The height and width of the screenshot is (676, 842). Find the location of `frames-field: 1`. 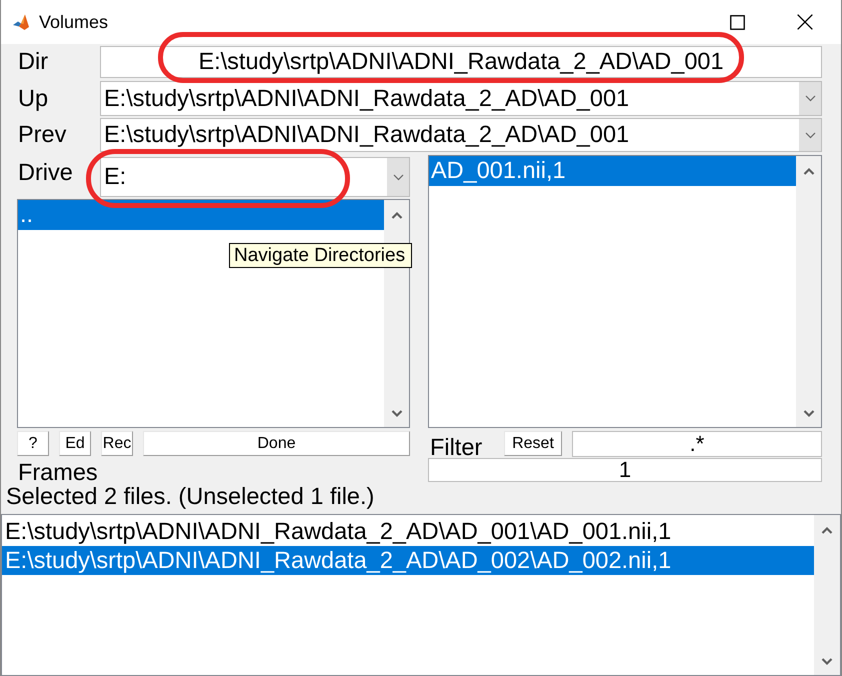

frames-field: 1 is located at coordinates (625, 470).